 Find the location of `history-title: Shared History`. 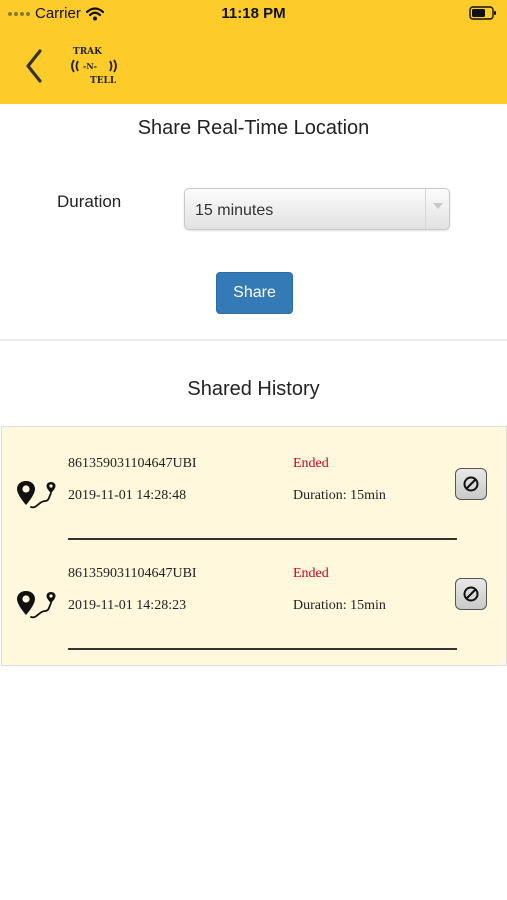

history-title: Shared History is located at coordinates (253, 389).